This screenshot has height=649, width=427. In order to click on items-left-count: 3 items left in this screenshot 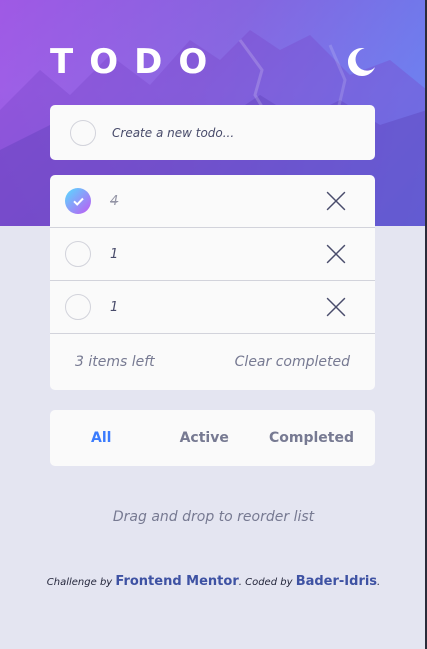, I will do `click(115, 362)`.